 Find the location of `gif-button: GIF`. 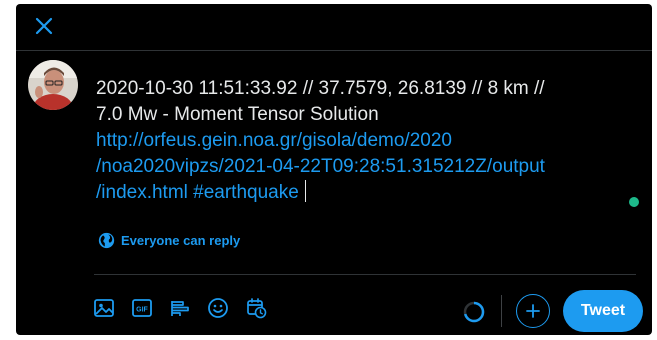

gif-button: GIF is located at coordinates (142, 308).